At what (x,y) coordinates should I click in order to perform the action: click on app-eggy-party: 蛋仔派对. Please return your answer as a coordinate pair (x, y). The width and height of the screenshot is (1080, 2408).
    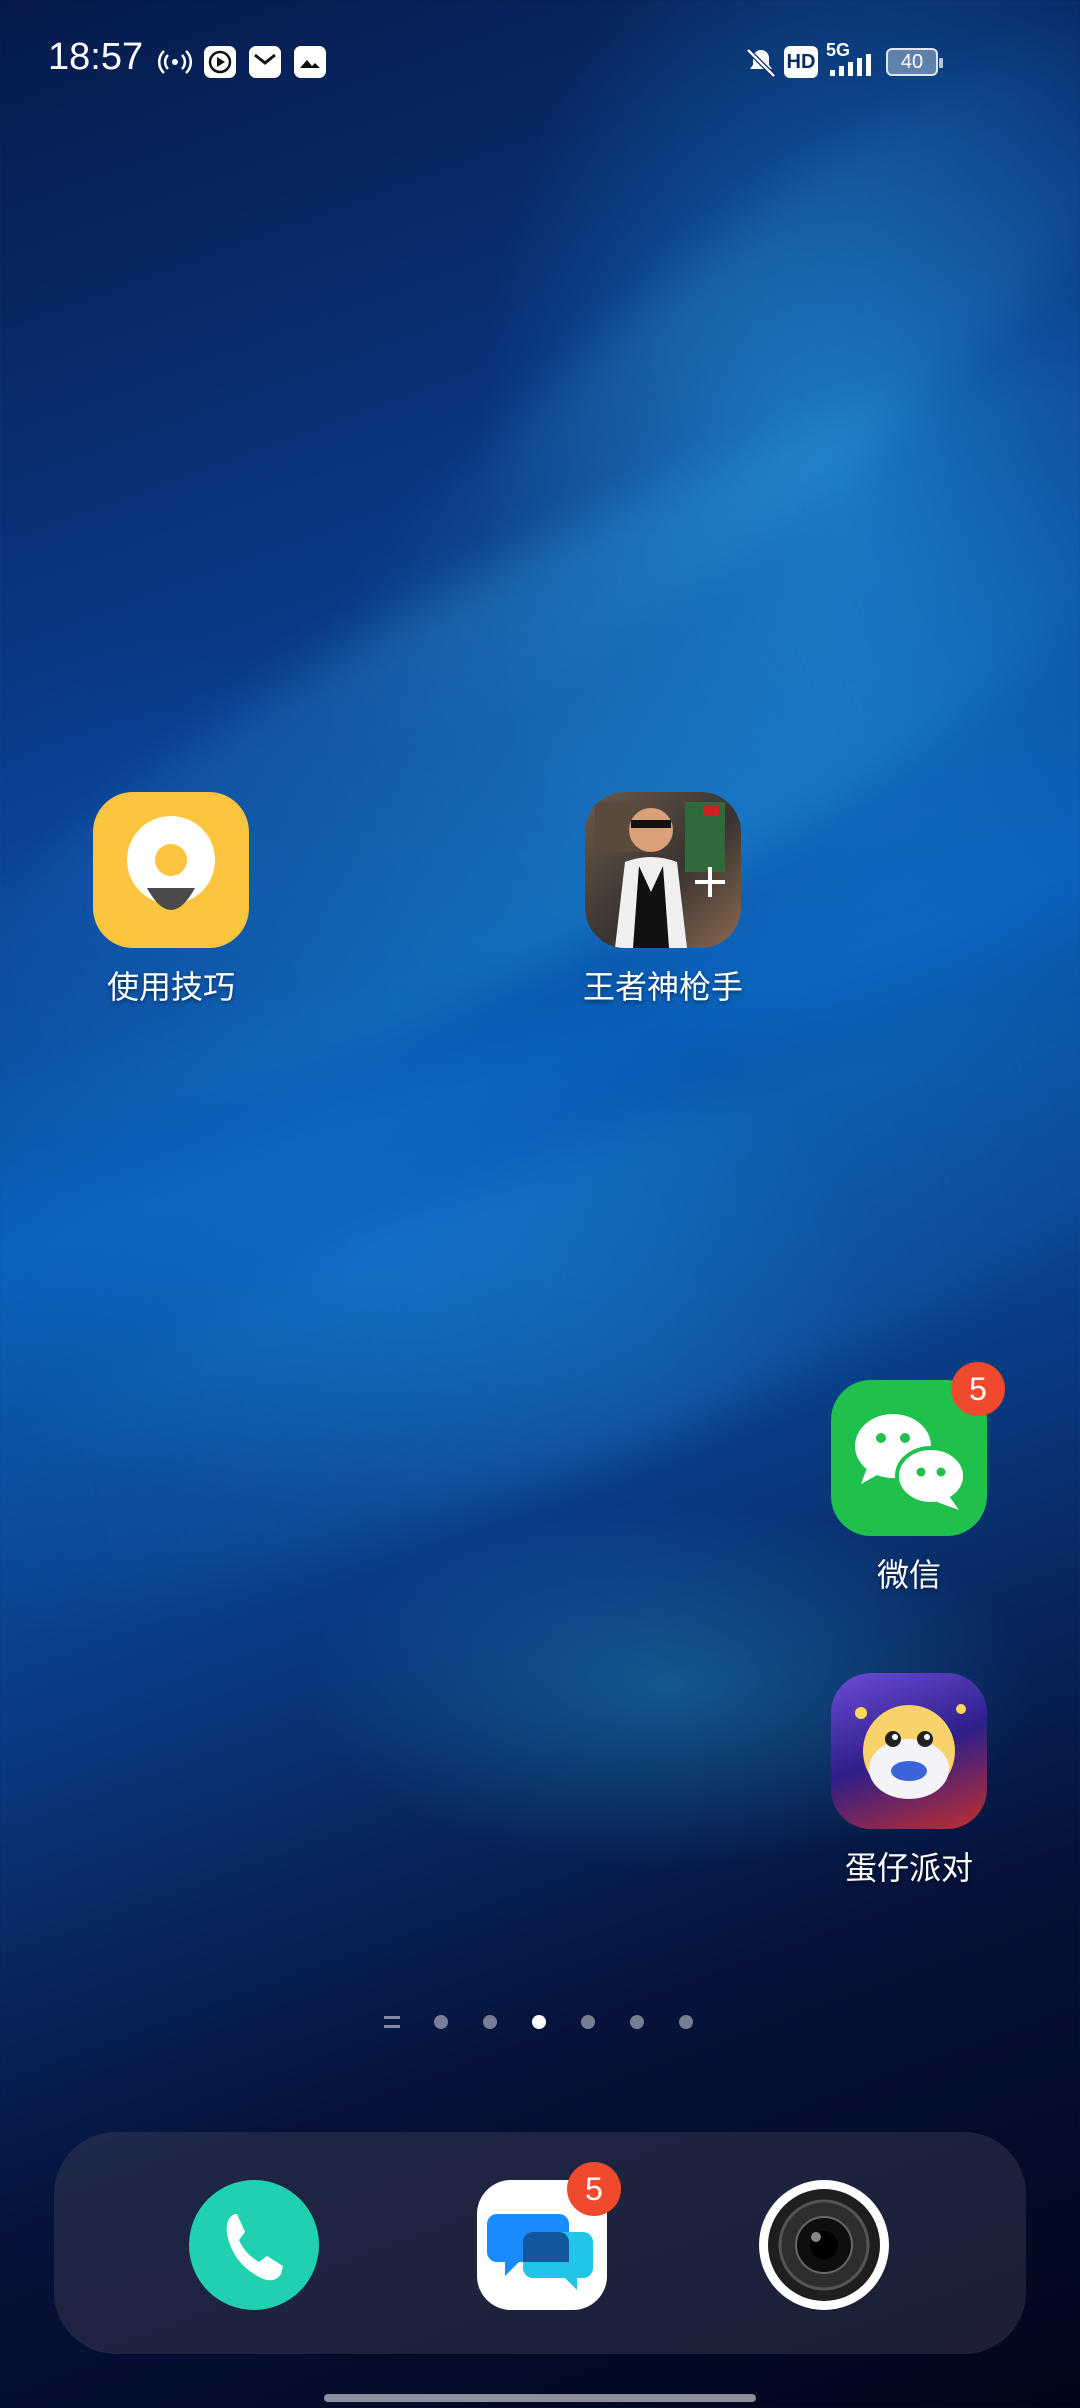
    Looking at the image, I should click on (909, 1781).